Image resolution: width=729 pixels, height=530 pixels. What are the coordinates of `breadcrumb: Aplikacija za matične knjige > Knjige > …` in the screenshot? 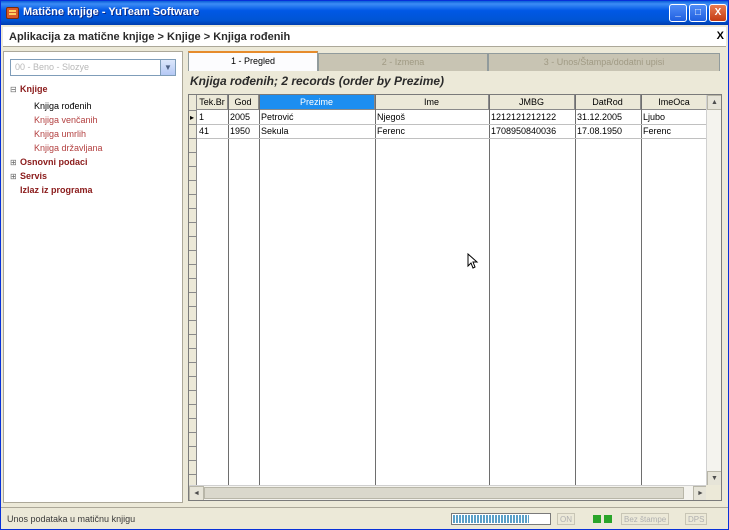 It's located at (364, 37).